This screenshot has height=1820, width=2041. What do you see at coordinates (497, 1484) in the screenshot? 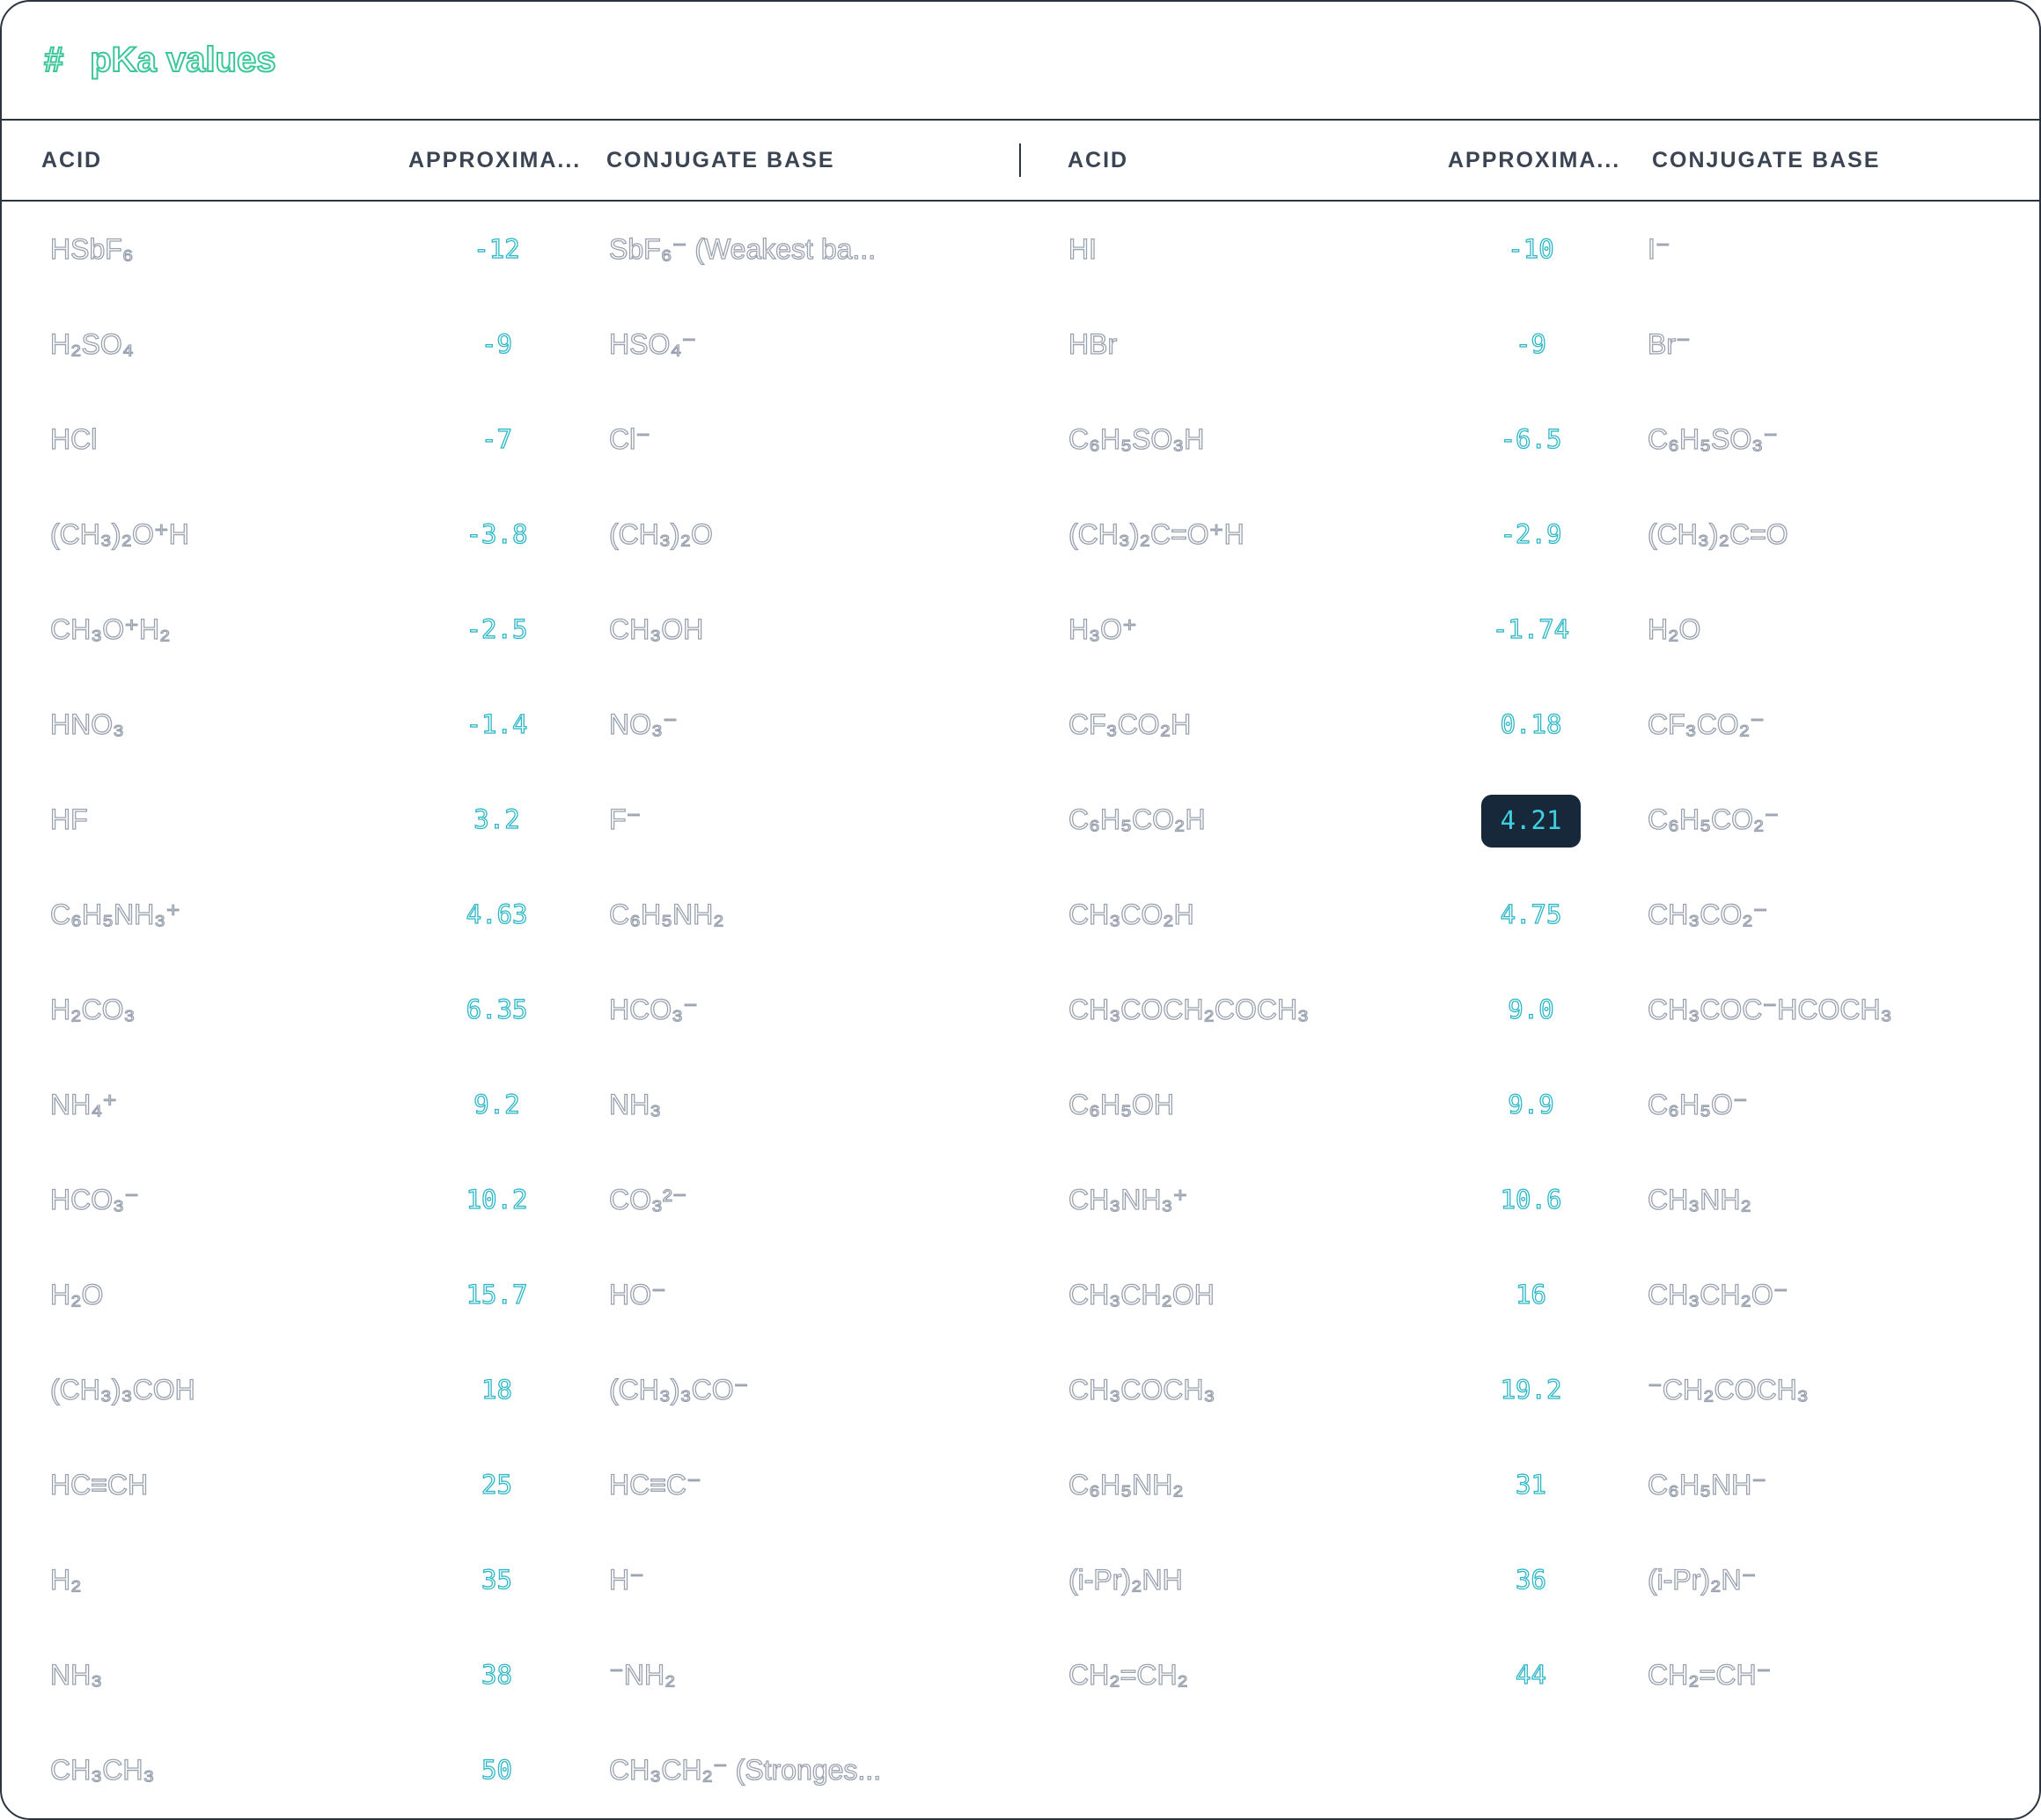
I see `pka-left-cell: 25` at bounding box center [497, 1484].